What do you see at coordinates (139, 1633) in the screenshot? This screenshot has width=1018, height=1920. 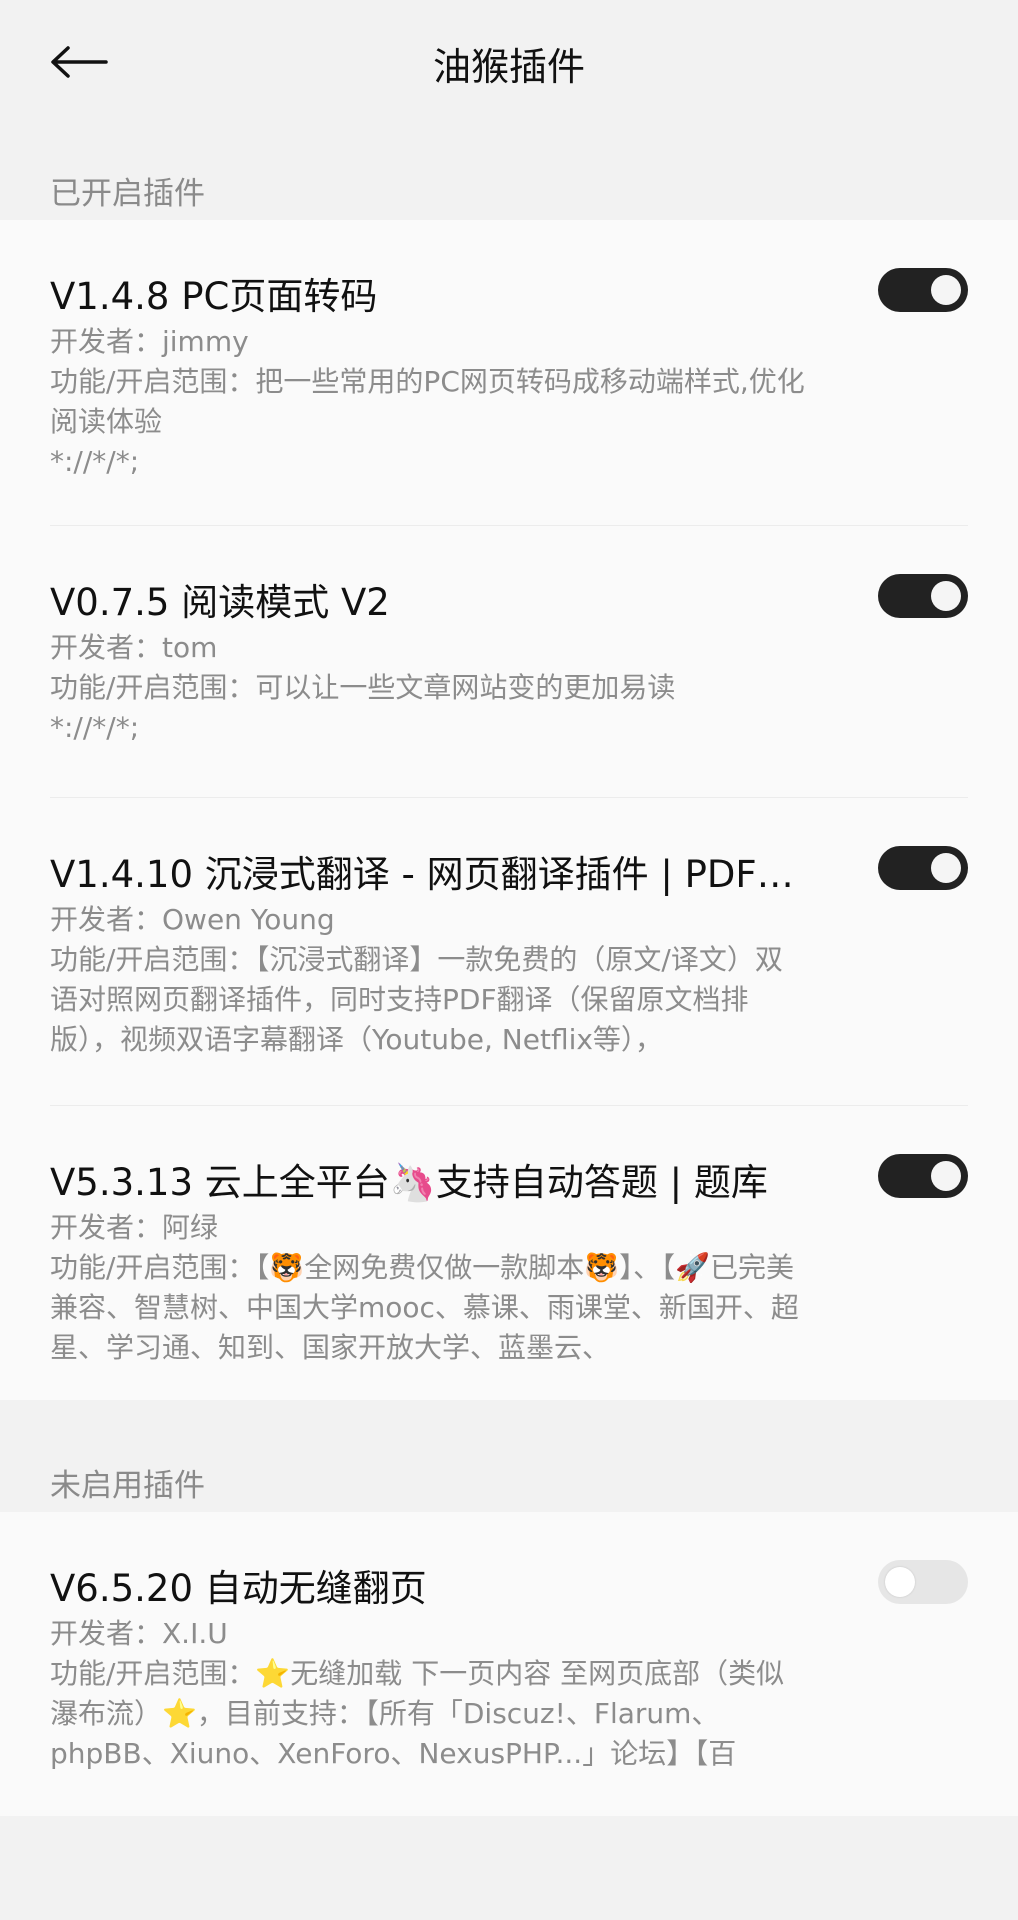 I see `plugin-developer: 开发者：X.I.U` at bounding box center [139, 1633].